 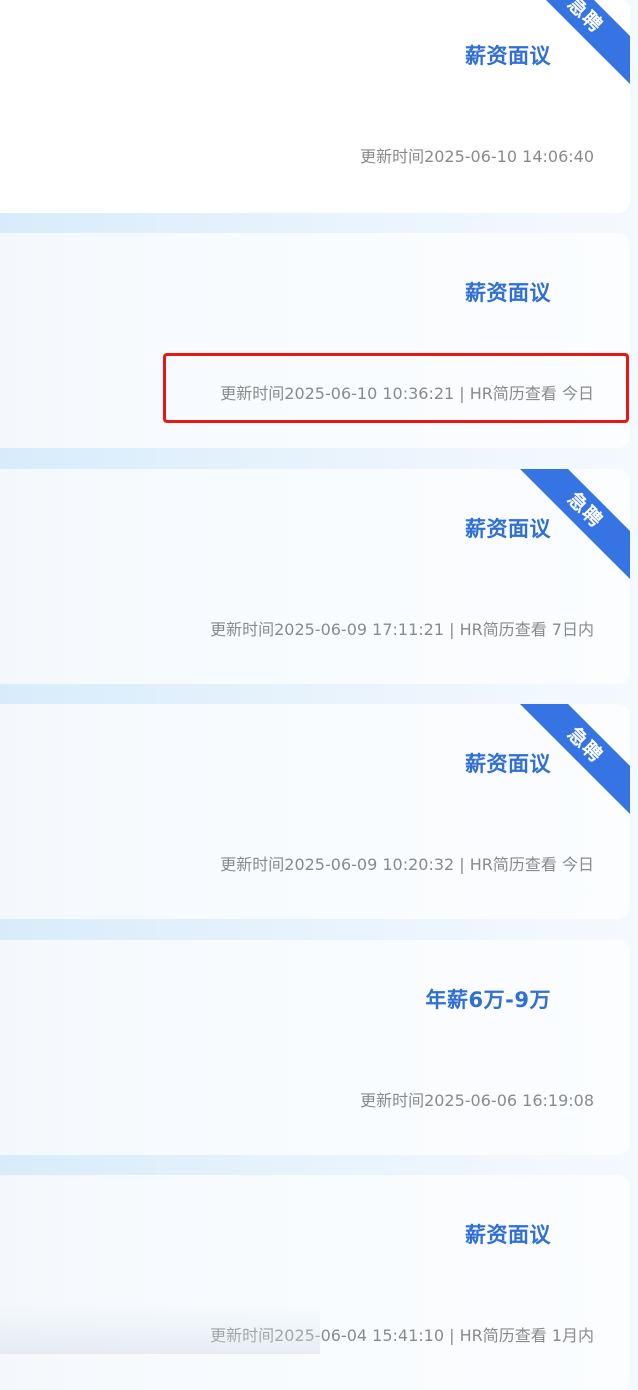 I want to click on salary-label: 年薪6万-9万, so click(x=488, y=1000).